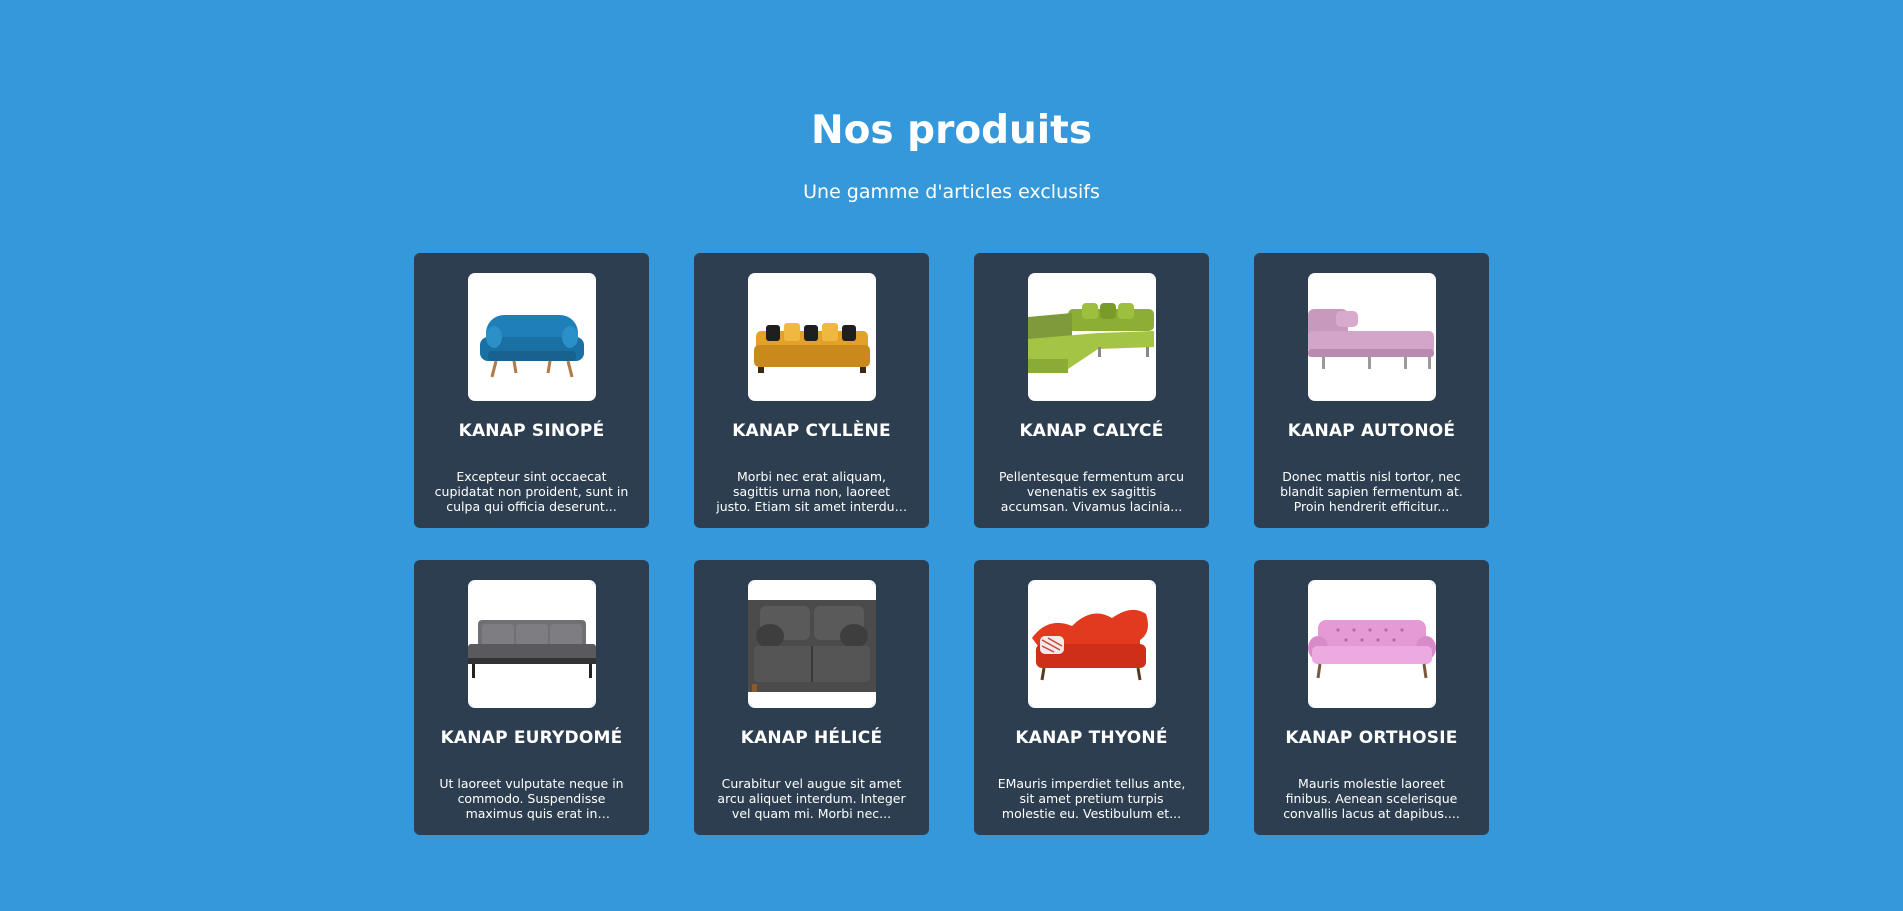  Describe the element at coordinates (1091, 431) in the screenshot. I see `product-name: KANAP CALYCÉ` at that location.